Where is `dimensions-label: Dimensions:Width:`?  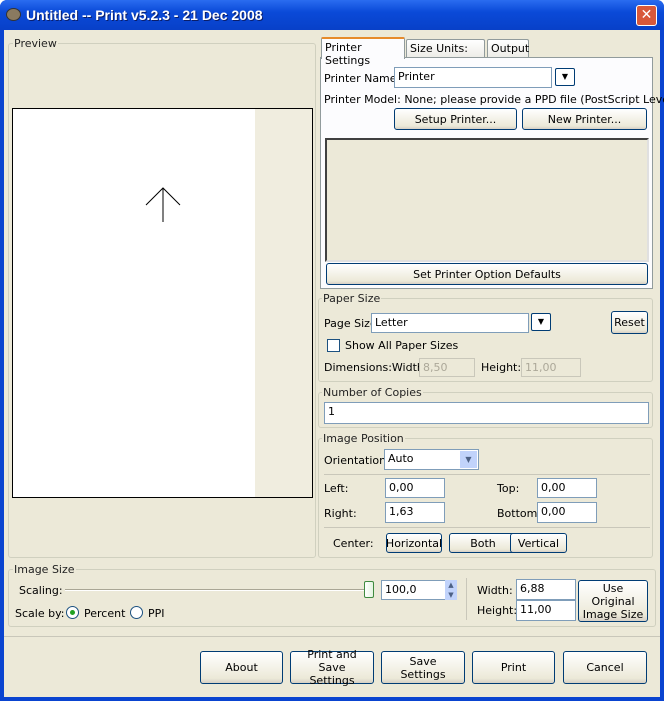 dimensions-label: Dimensions:Width: is located at coordinates (376, 367).